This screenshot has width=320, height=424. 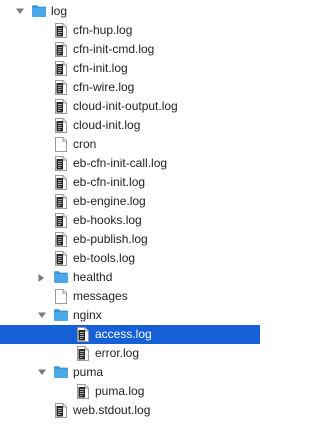 What do you see at coordinates (100, 68) in the screenshot?
I see `tree-row-label: cfn-init.log` at bounding box center [100, 68].